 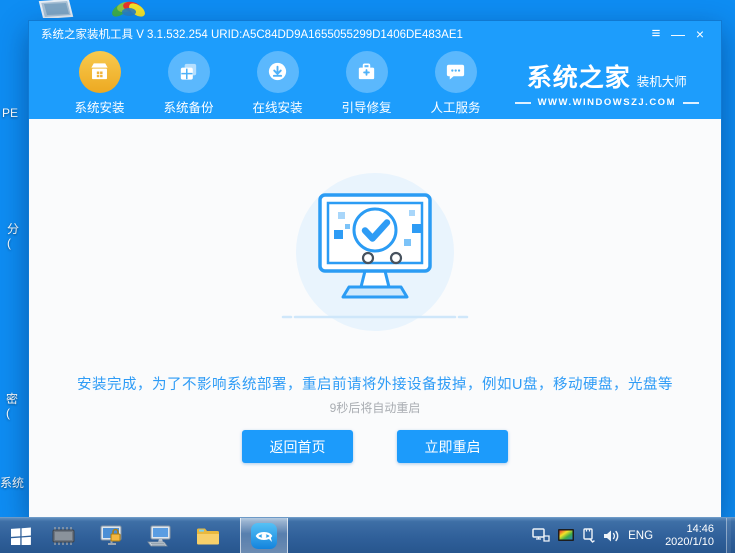 I want to click on install-complete-message: 安装完成，为了不影响系统部署，重启前请将外接设备拔掉，例如U盘，移动硬盘，光盘等, so click(x=375, y=385).